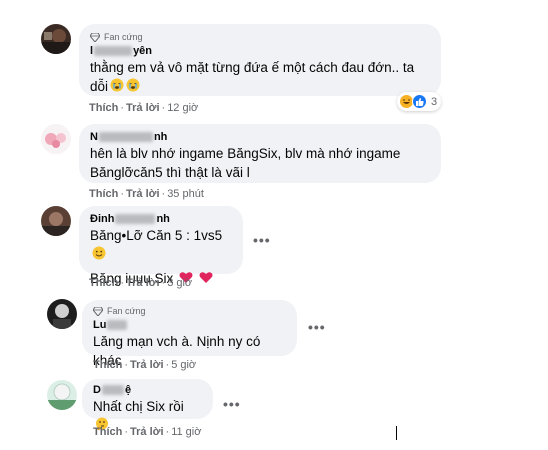 The width and height of the screenshot is (548, 450). Describe the element at coordinates (183, 365) in the screenshot. I see `timestamp: 5 giờ` at that location.